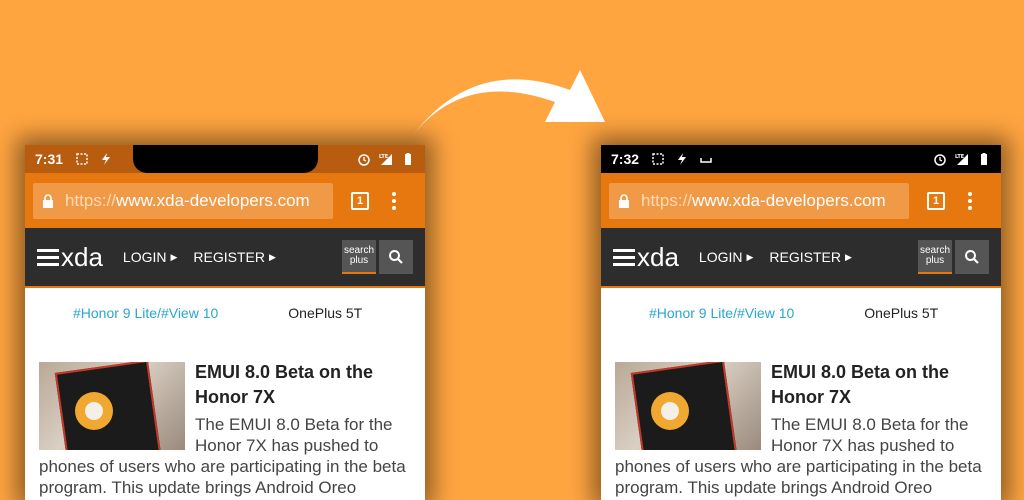 This screenshot has height=500, width=1024. I want to click on display-notch, so click(225, 159).